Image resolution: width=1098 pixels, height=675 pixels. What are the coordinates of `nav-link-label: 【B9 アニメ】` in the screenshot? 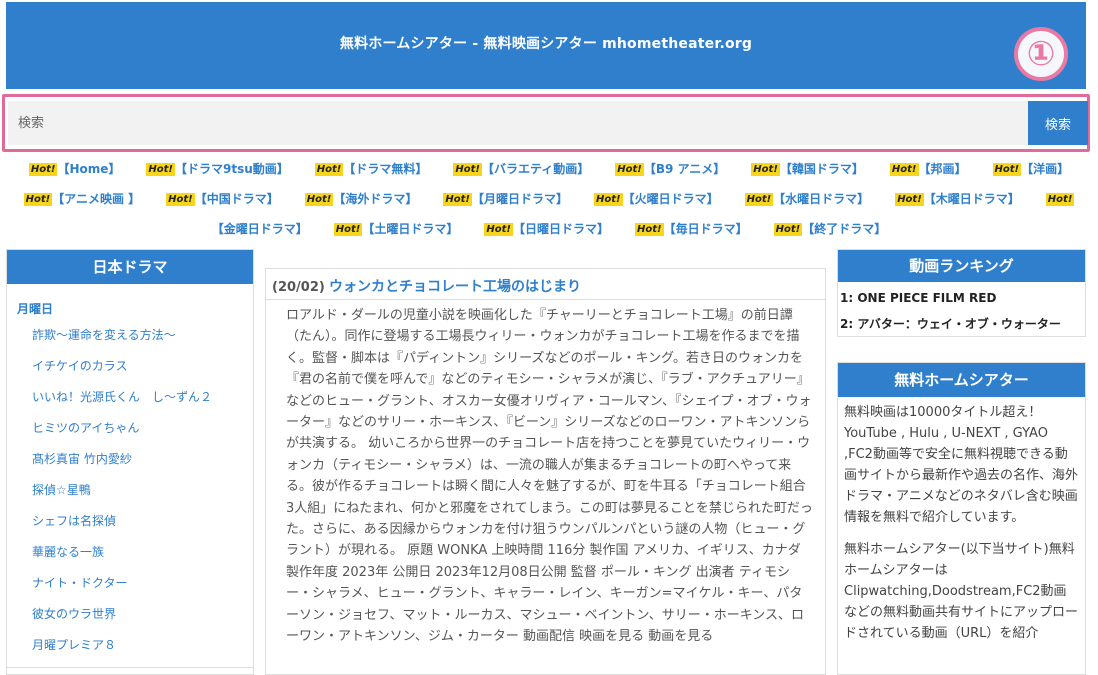 It's located at (684, 169).